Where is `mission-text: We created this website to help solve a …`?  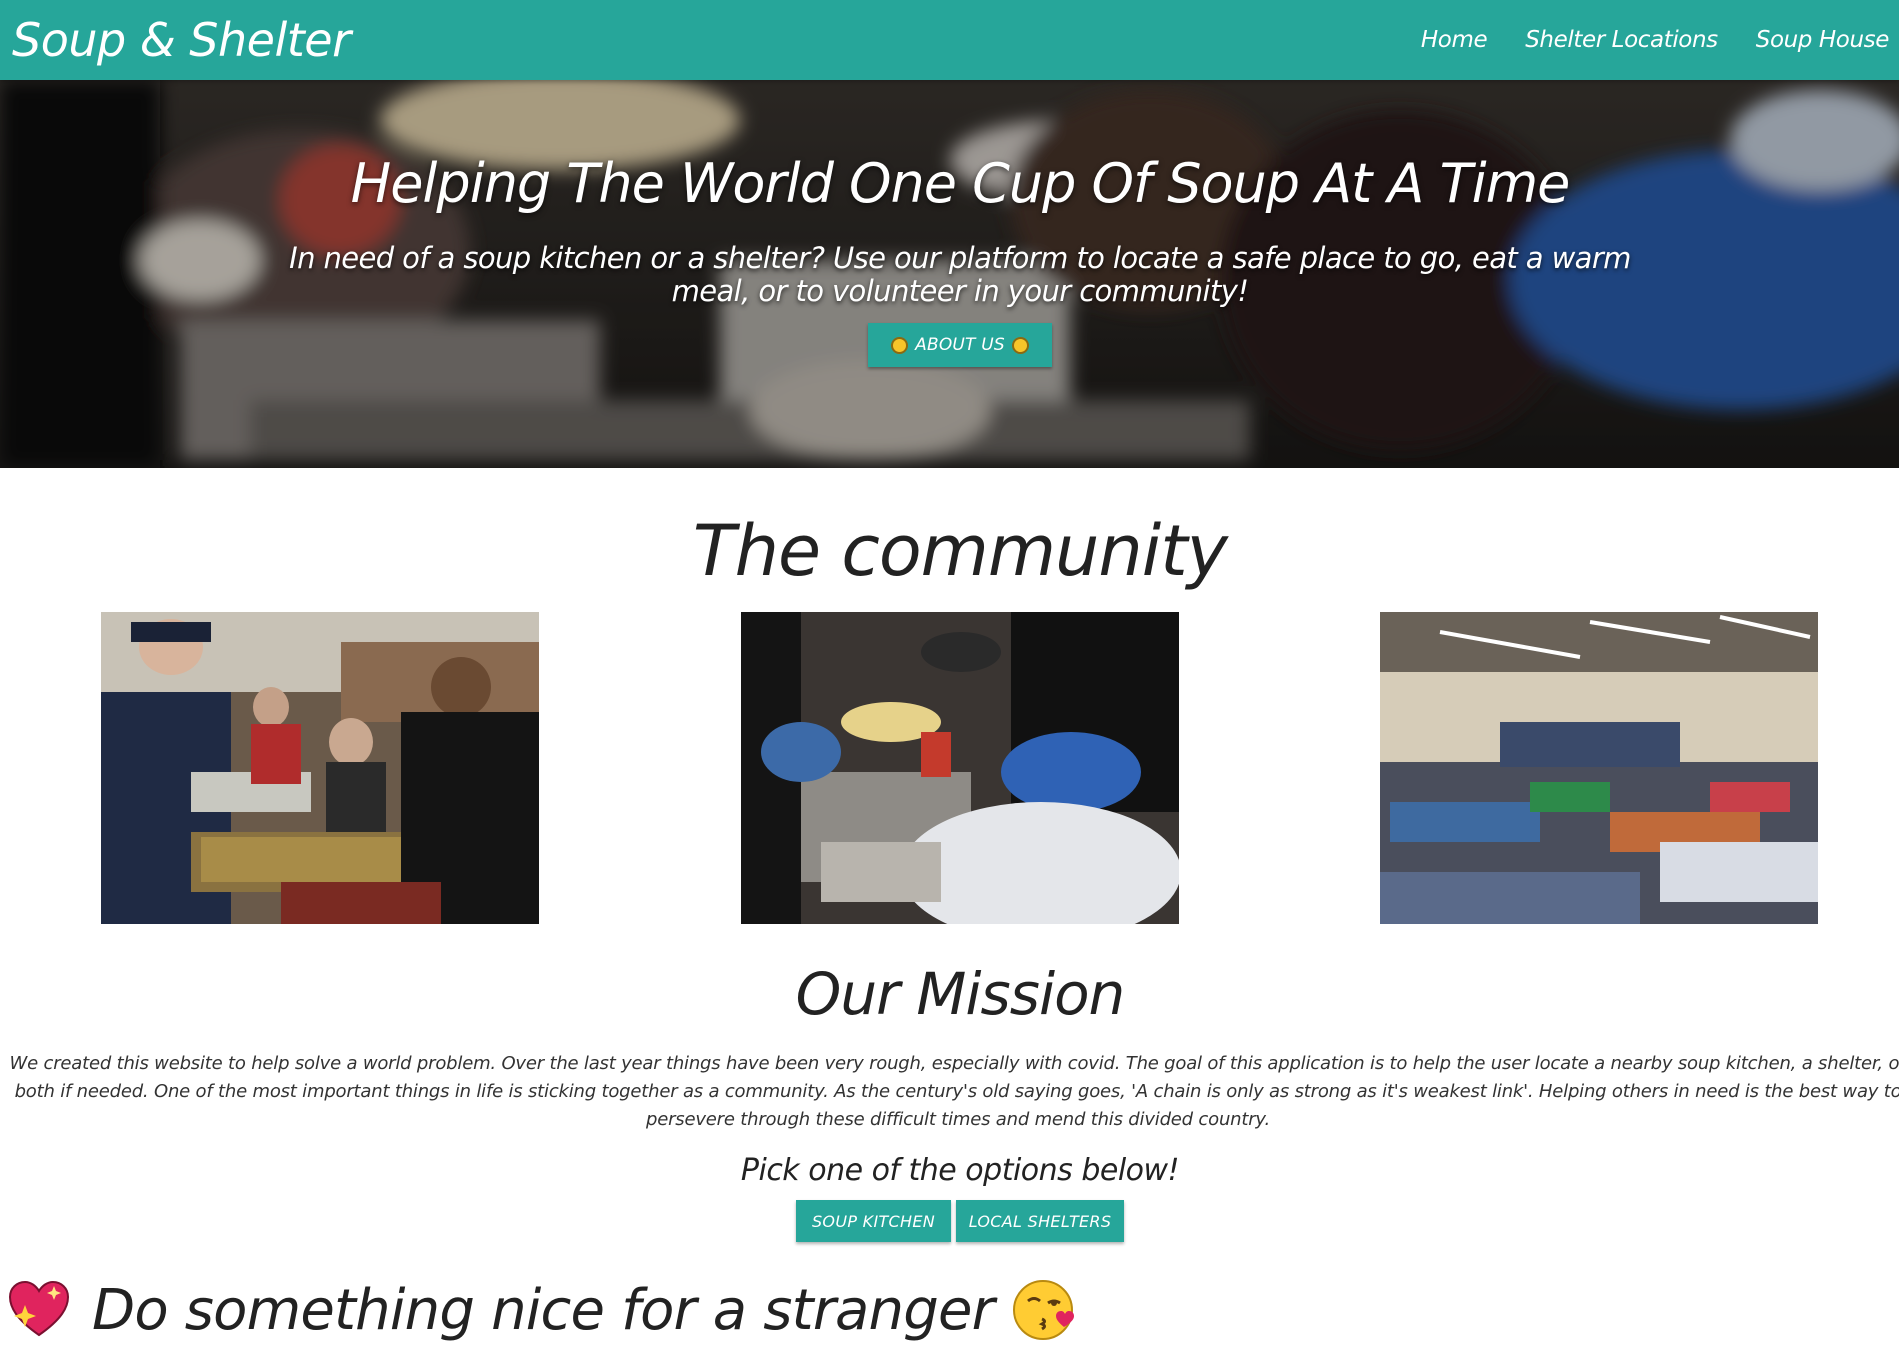 mission-text: We created this website to help solve a … is located at coordinates (954, 1091).